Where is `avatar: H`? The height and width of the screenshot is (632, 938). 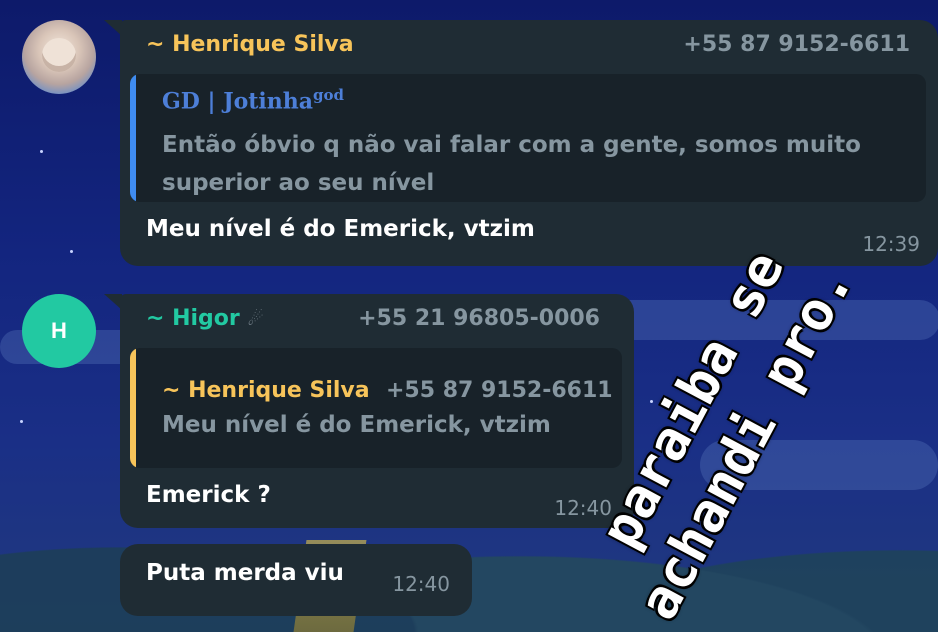
avatar: H is located at coordinates (59, 331).